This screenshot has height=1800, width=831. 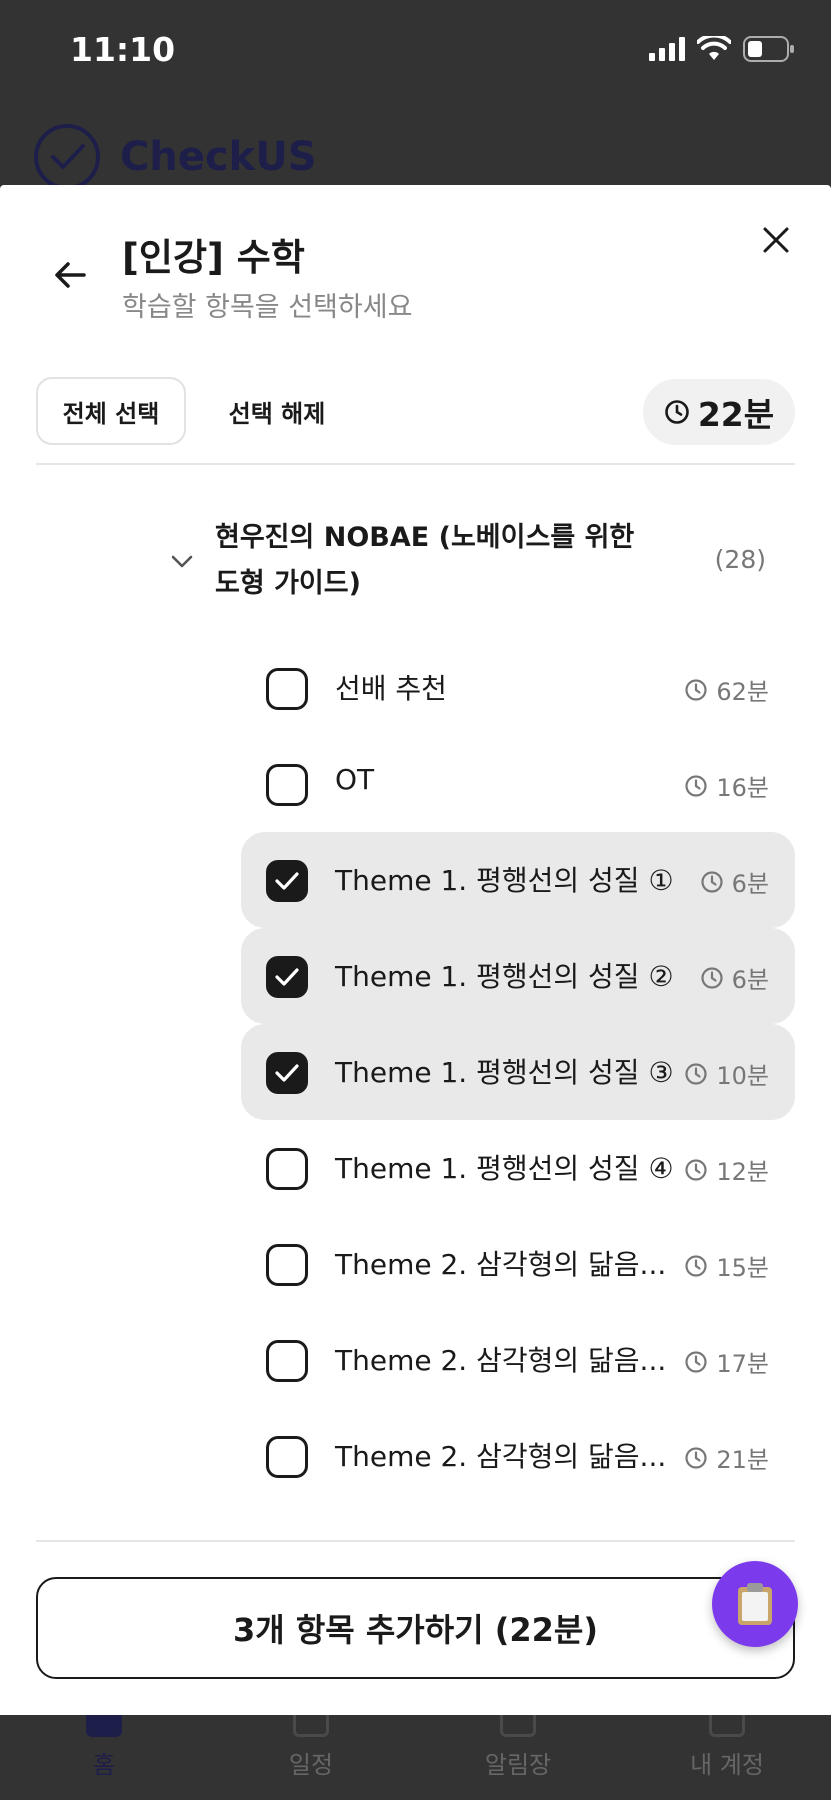 What do you see at coordinates (311, 1765) in the screenshot?
I see `tab-label: 일정` at bounding box center [311, 1765].